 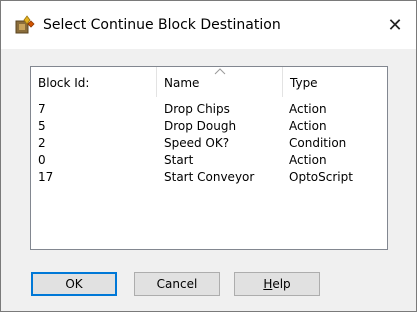 I want to click on list-row: 0 Start Action, so click(x=209, y=160).